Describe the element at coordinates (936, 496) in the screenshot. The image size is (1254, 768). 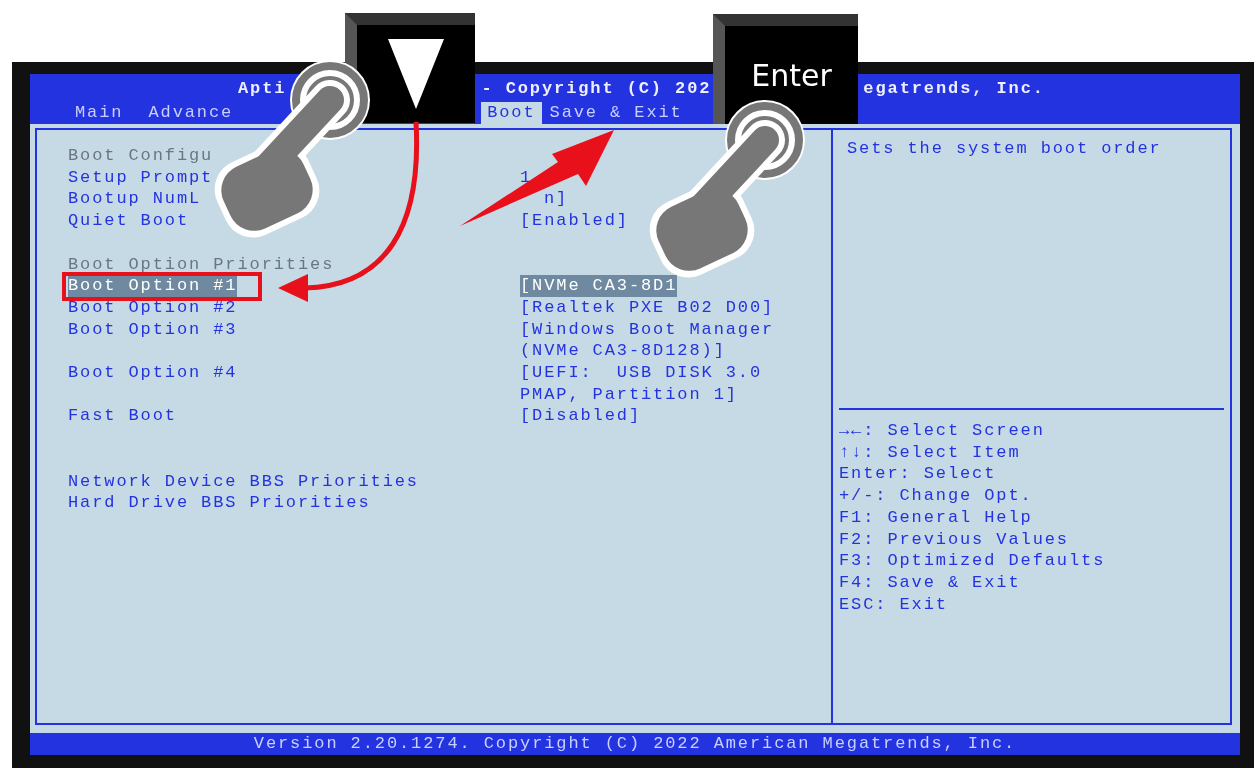
I see `key-hint: +/-: Change Opt.` at that location.